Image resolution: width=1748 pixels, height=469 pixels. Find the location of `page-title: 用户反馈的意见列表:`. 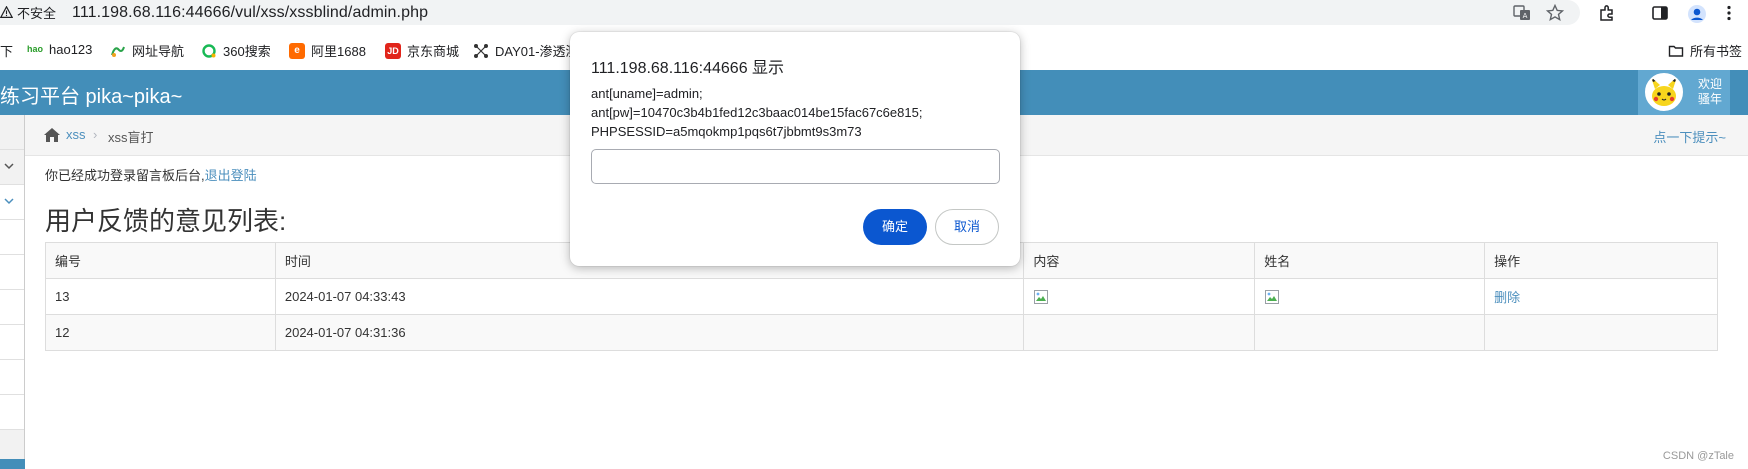

page-title: 用户反馈的意见列表: is located at coordinates (166, 221).